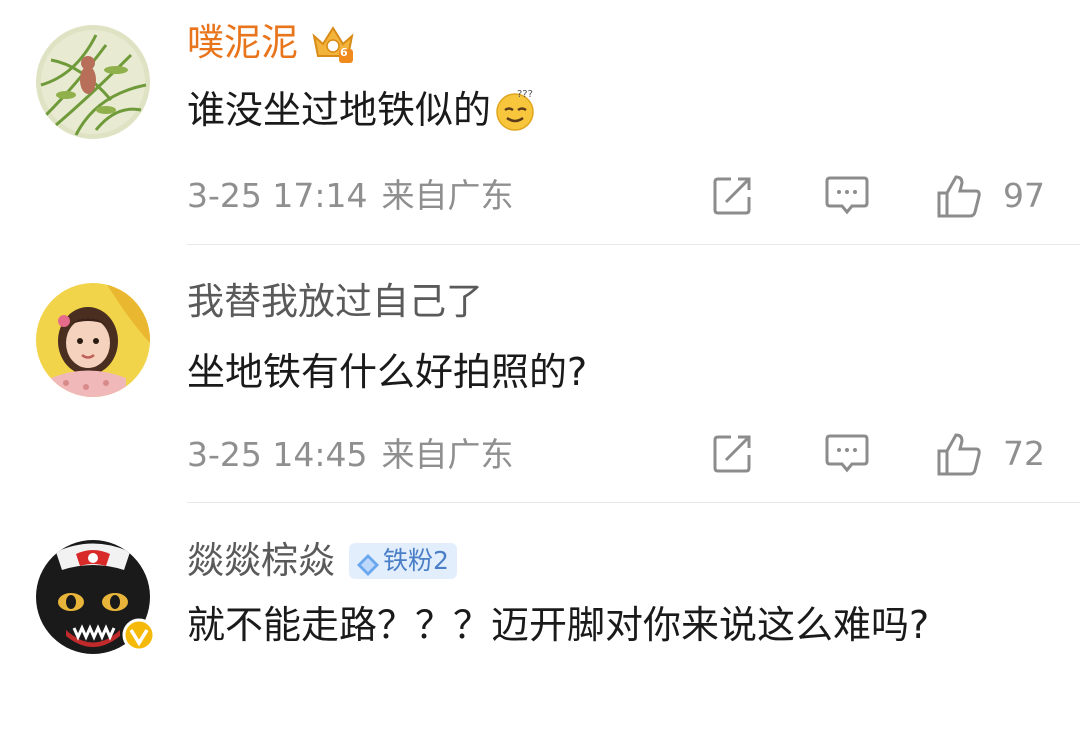  Describe the element at coordinates (387, 372) in the screenshot. I see `comment-text: 坐地铁有什么好拍照的?` at that location.